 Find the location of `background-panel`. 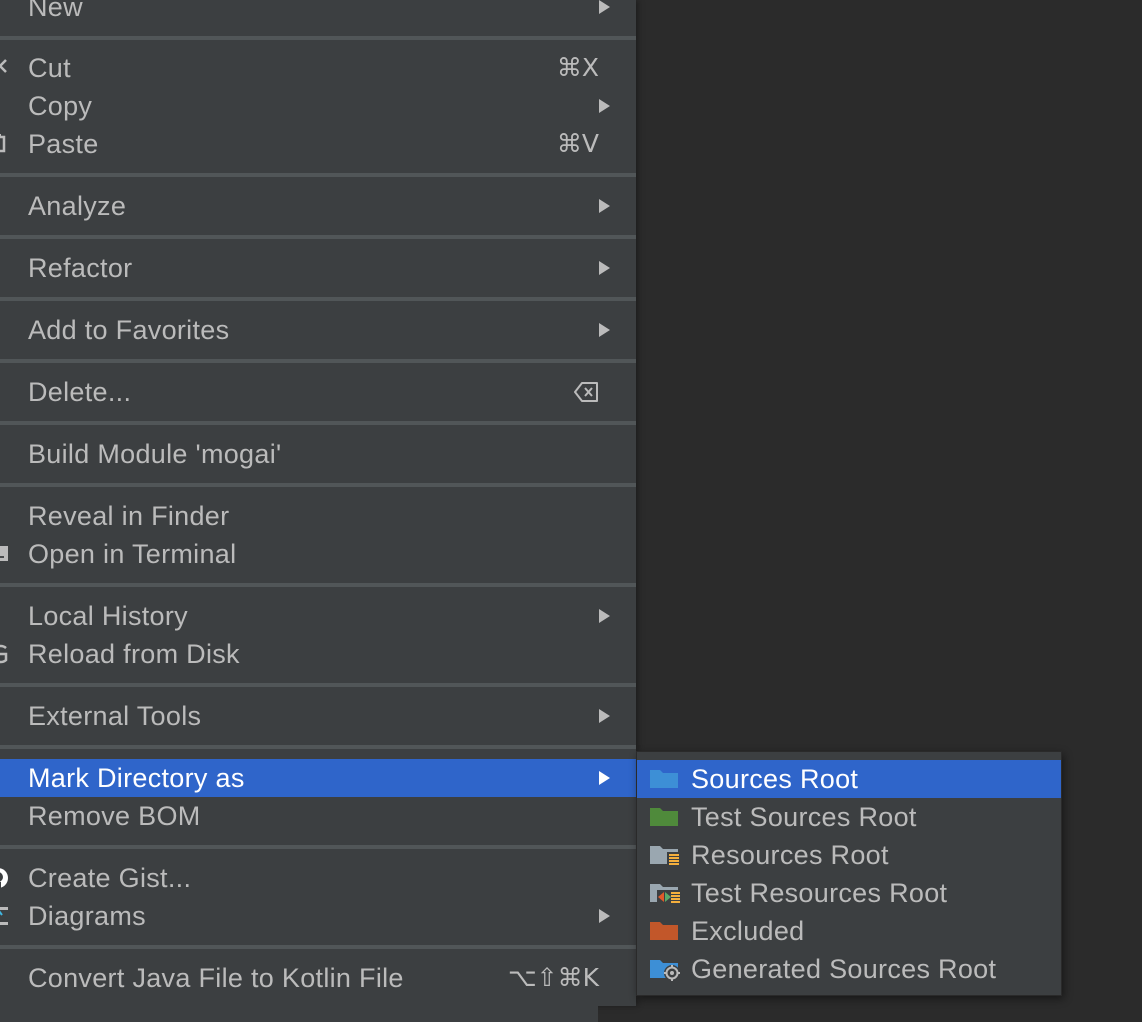

background-panel is located at coordinates (299, 1014).